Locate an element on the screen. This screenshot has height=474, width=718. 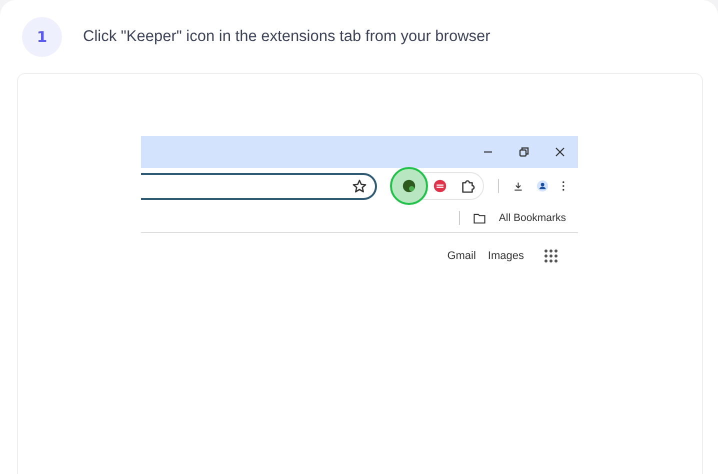
bookmarks-label: All Bookmarks is located at coordinates (532, 218).